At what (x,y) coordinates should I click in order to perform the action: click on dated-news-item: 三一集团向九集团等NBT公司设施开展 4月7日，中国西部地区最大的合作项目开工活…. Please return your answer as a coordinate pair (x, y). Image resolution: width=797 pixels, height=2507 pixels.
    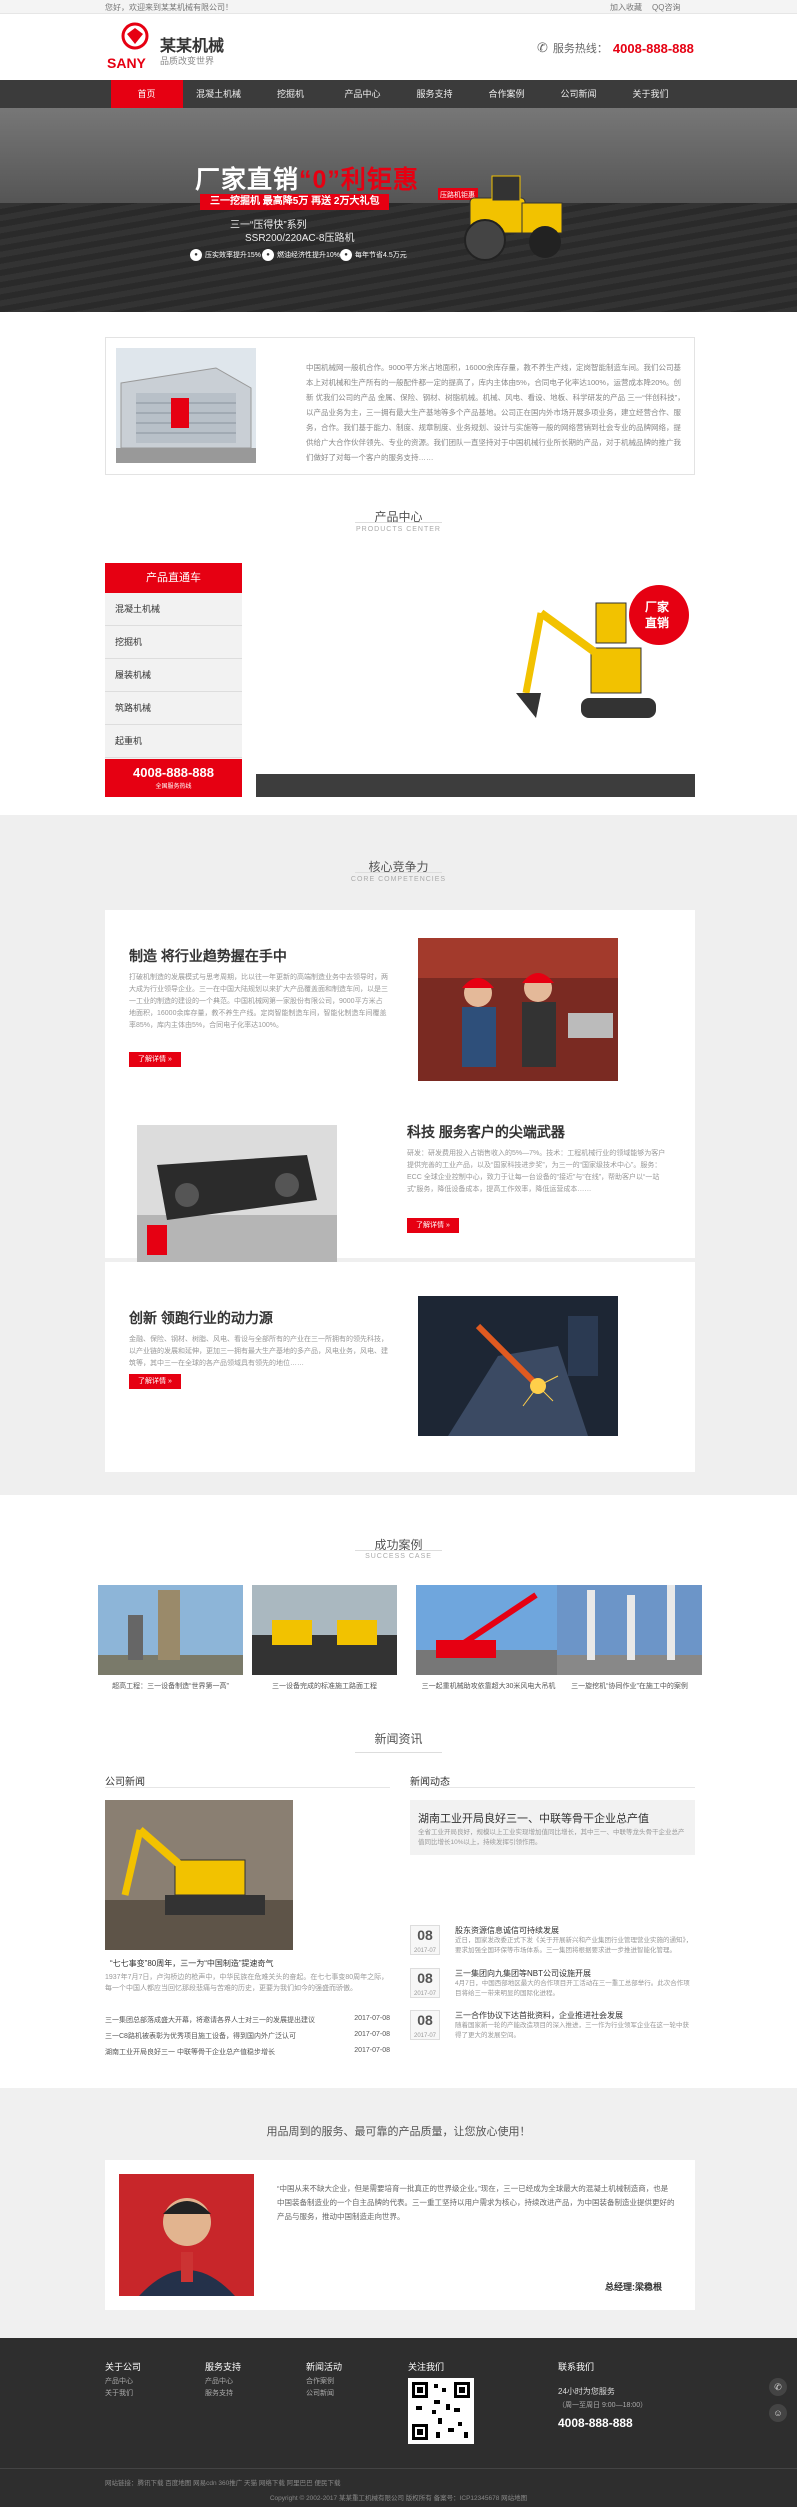
    Looking at the image, I should click on (575, 1983).